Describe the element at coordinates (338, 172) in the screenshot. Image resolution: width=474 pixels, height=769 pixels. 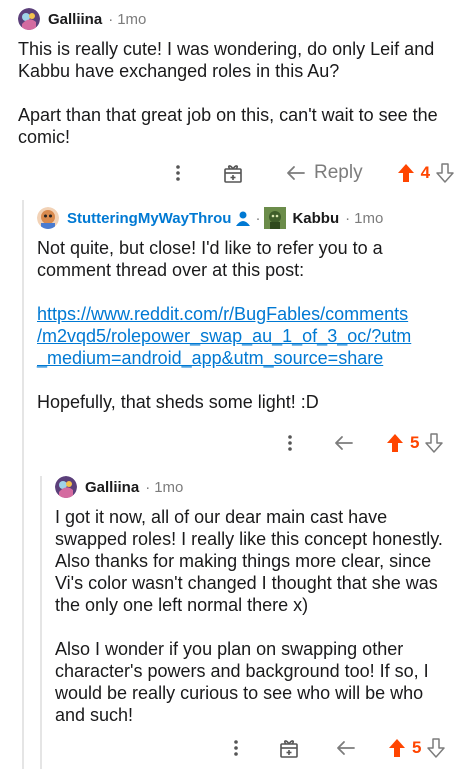
I see `reply-label: Reply` at that location.